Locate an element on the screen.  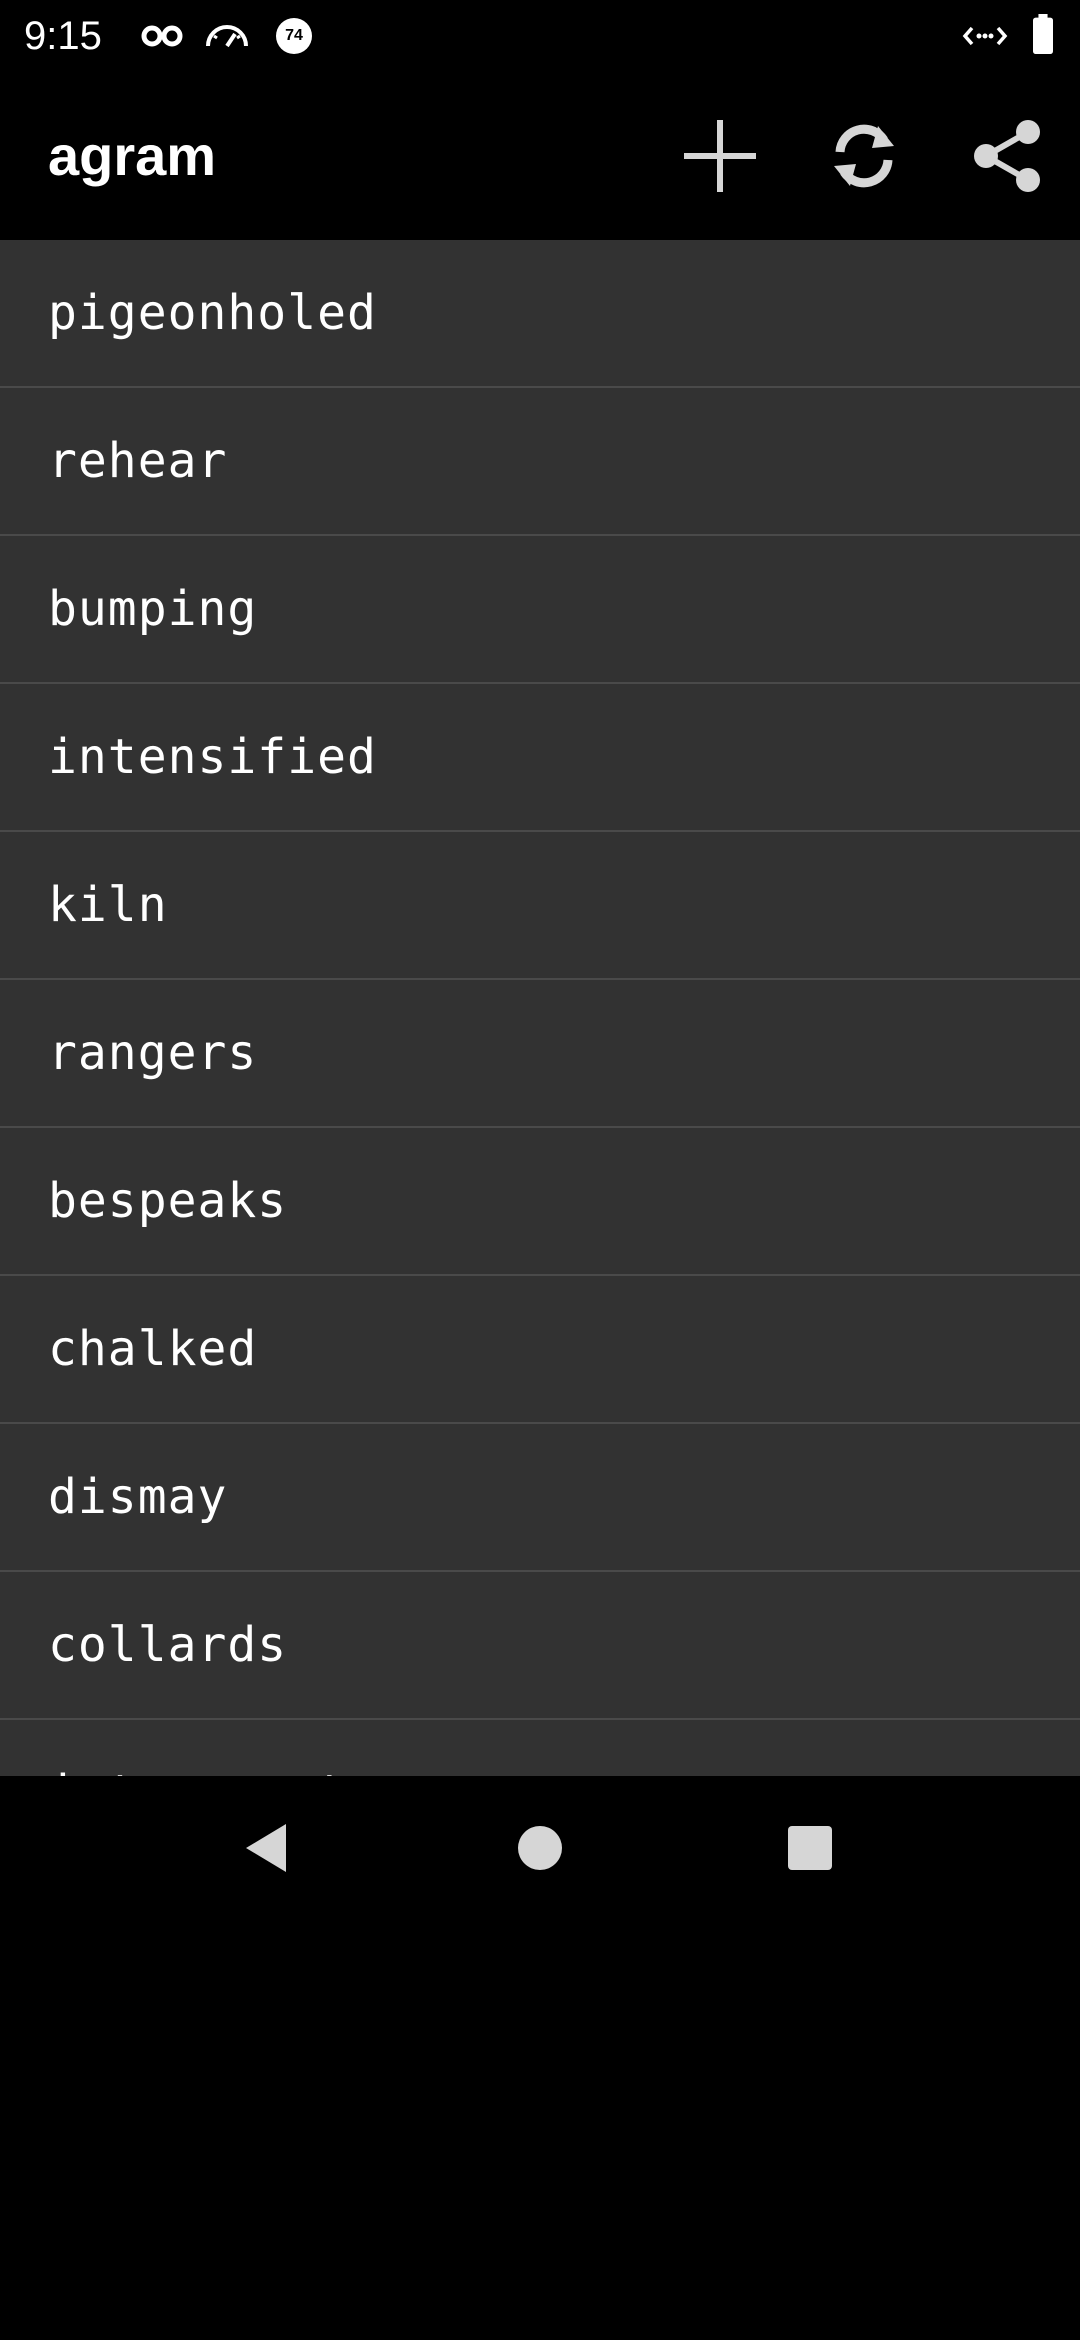
list-item: kiln is located at coordinates (540, 906).